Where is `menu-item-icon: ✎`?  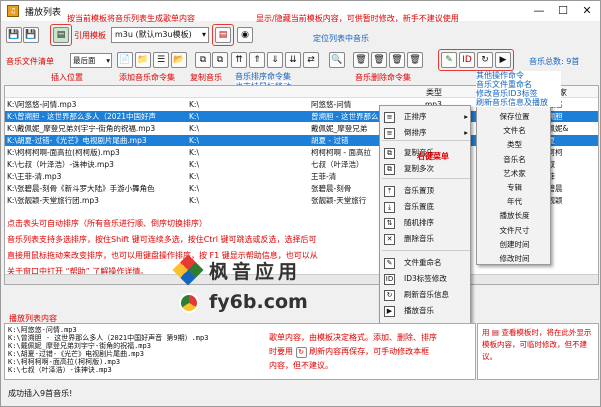
menu-item-icon: ✎ is located at coordinates (389, 263).